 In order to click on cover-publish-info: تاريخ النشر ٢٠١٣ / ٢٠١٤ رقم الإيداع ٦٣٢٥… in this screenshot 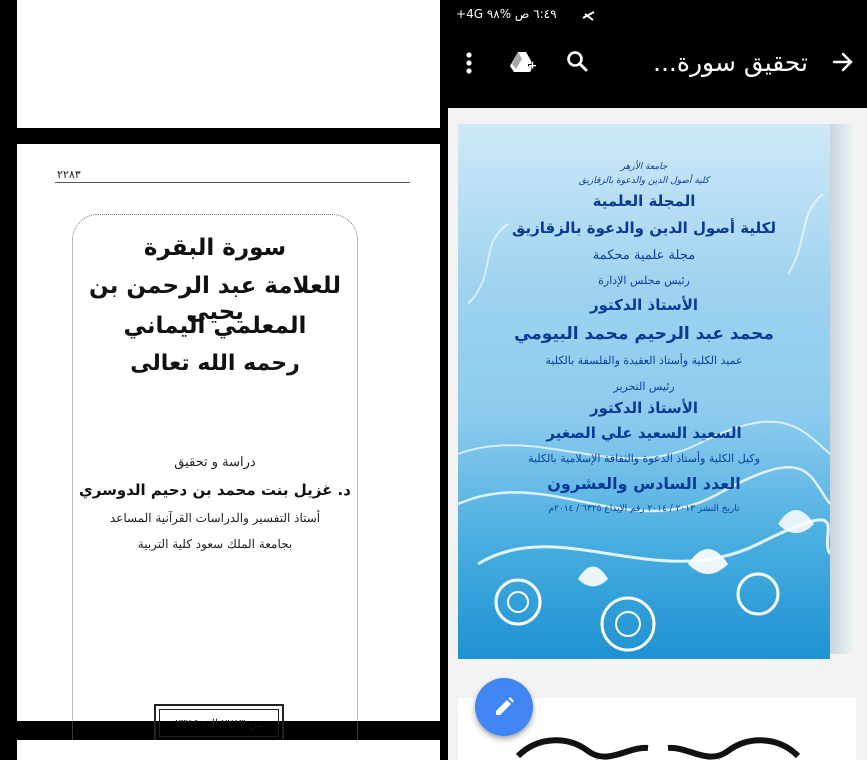, I will do `click(644, 509)`.